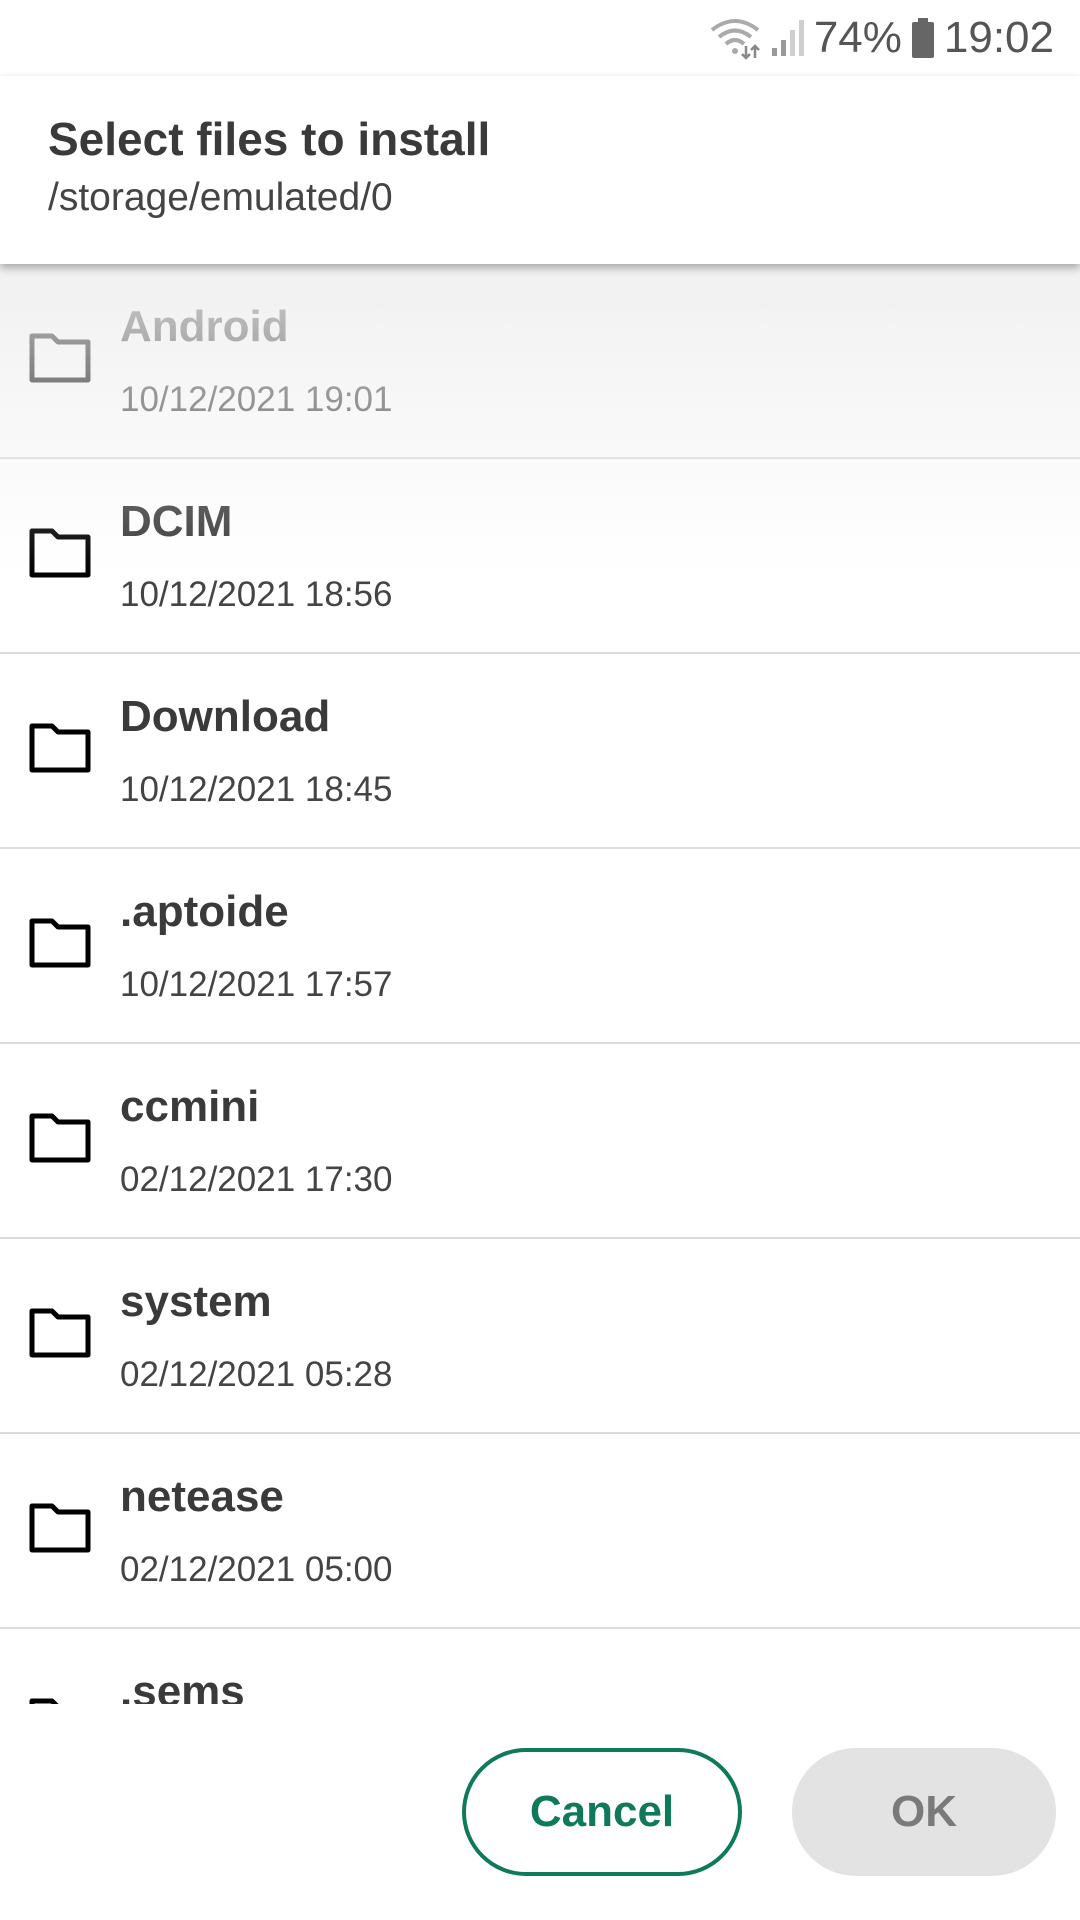 Image resolution: width=1080 pixels, height=1920 pixels. What do you see at coordinates (225, 716) in the screenshot?
I see `file-name: Download` at bounding box center [225, 716].